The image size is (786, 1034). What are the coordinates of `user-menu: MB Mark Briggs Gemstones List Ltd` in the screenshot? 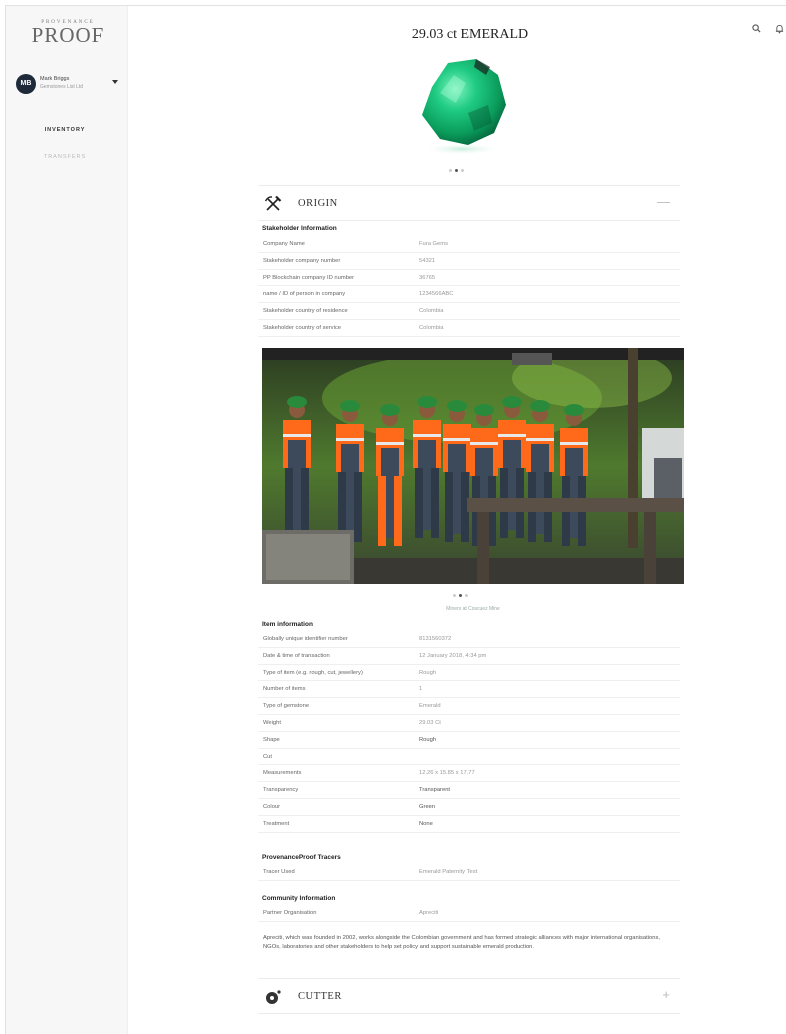 It's located at (71, 85).